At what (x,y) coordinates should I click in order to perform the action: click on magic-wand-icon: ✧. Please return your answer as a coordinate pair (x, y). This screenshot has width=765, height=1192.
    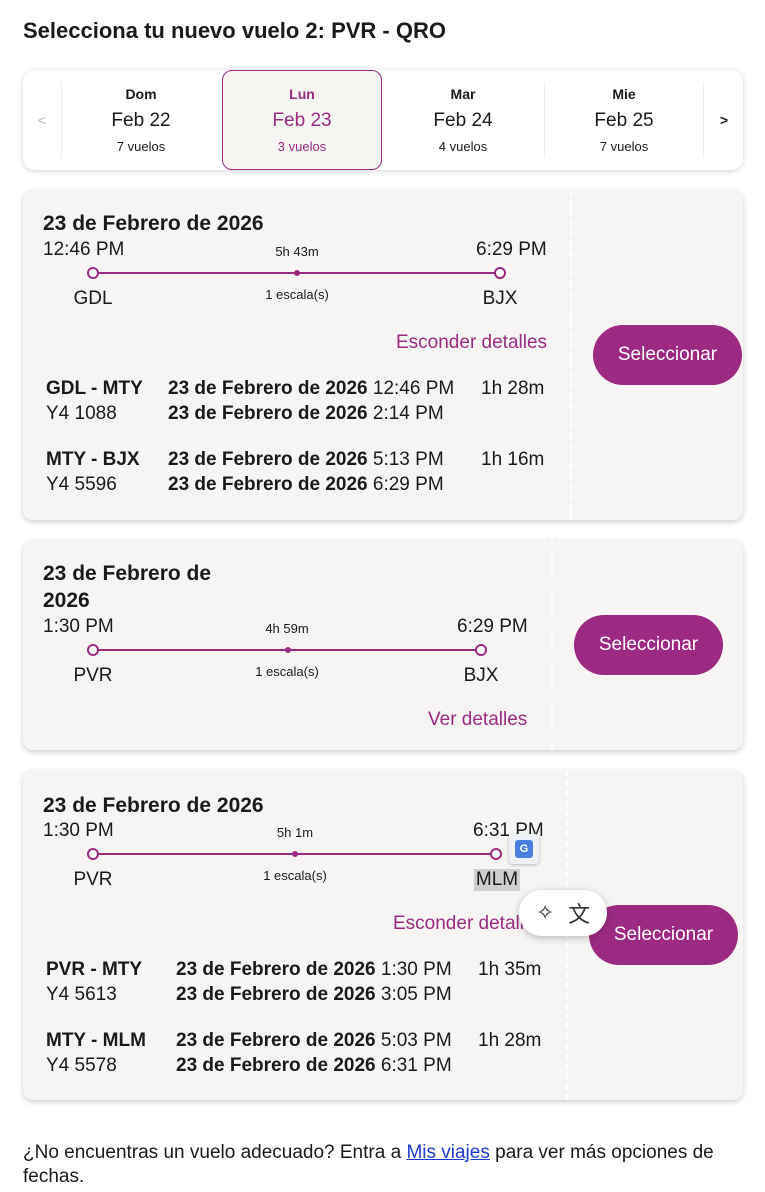
    Looking at the image, I should click on (545, 913).